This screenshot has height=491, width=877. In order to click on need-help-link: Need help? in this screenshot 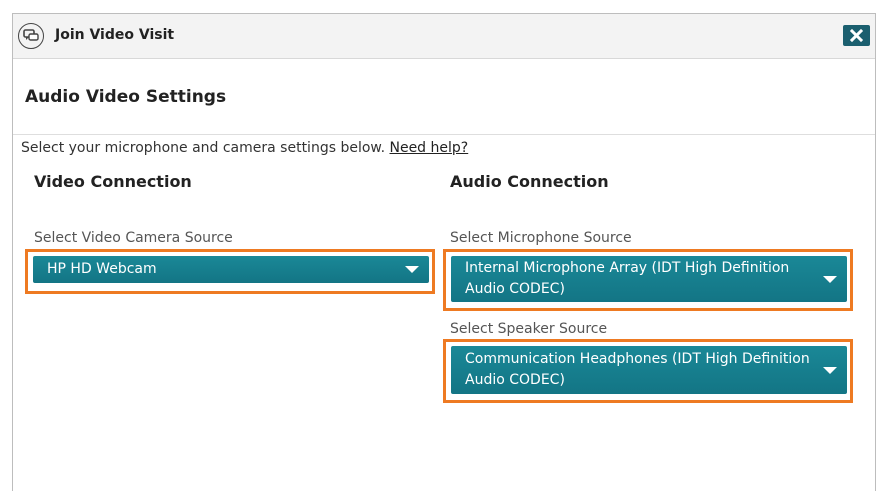, I will do `click(428, 148)`.